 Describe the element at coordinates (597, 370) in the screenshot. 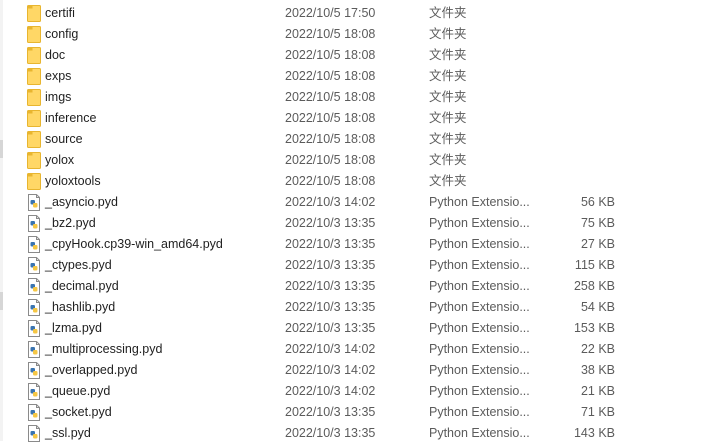

I see `file-size: 38 KB` at that location.